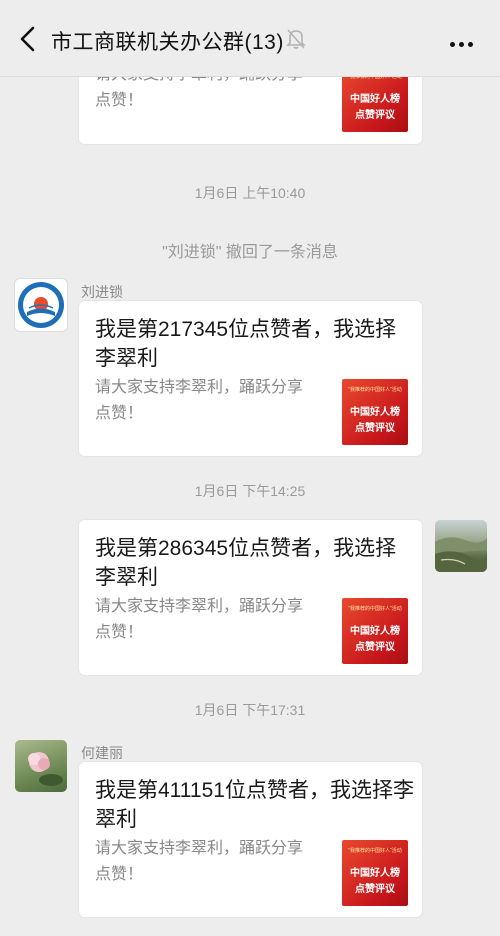  Describe the element at coordinates (29, 39) in the screenshot. I see `chevron-left-icon` at that location.